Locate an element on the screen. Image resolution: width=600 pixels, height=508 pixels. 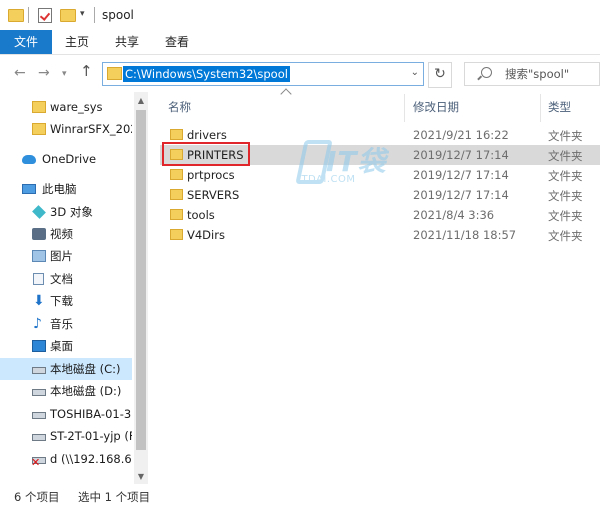
scroll-down-icon: ▼ is located at coordinates (141, 477).